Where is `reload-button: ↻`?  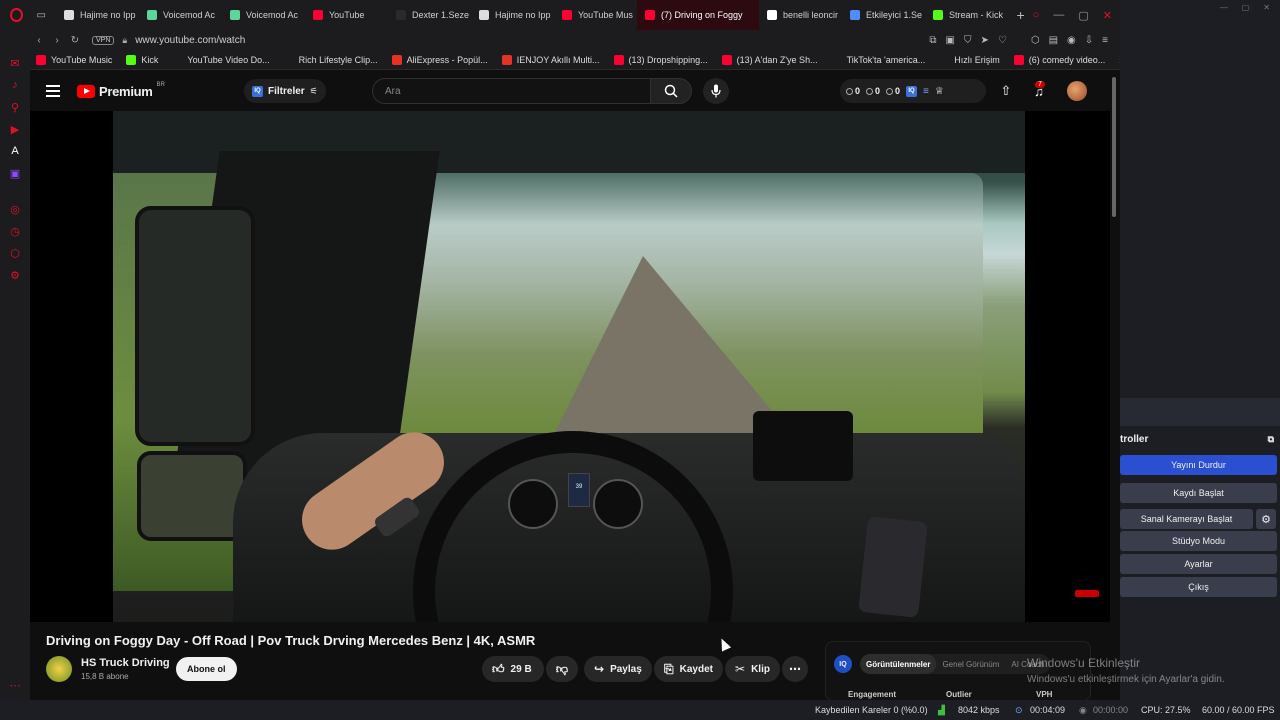 reload-button: ↻ is located at coordinates (75, 40).